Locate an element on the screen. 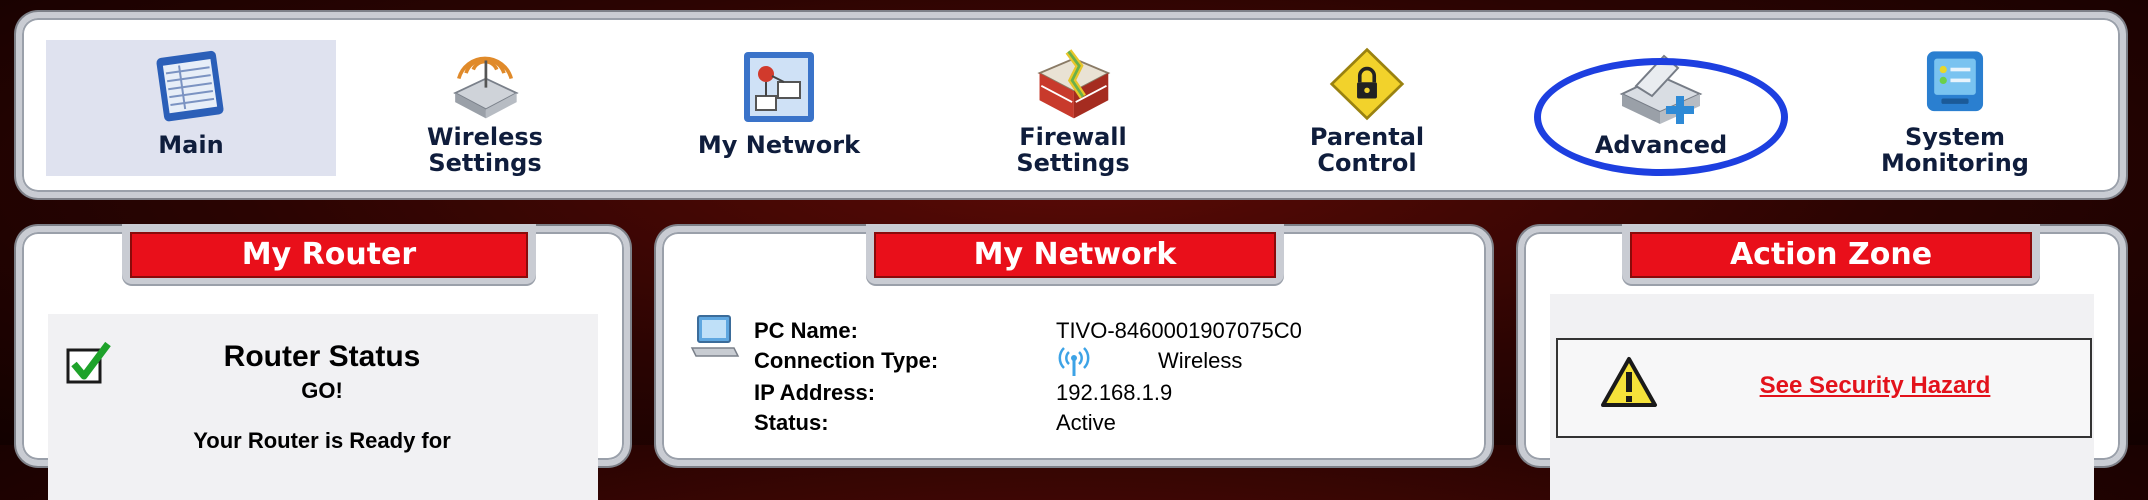 This screenshot has height=500, width=2148. my-network-title: My Network is located at coordinates (1075, 255).